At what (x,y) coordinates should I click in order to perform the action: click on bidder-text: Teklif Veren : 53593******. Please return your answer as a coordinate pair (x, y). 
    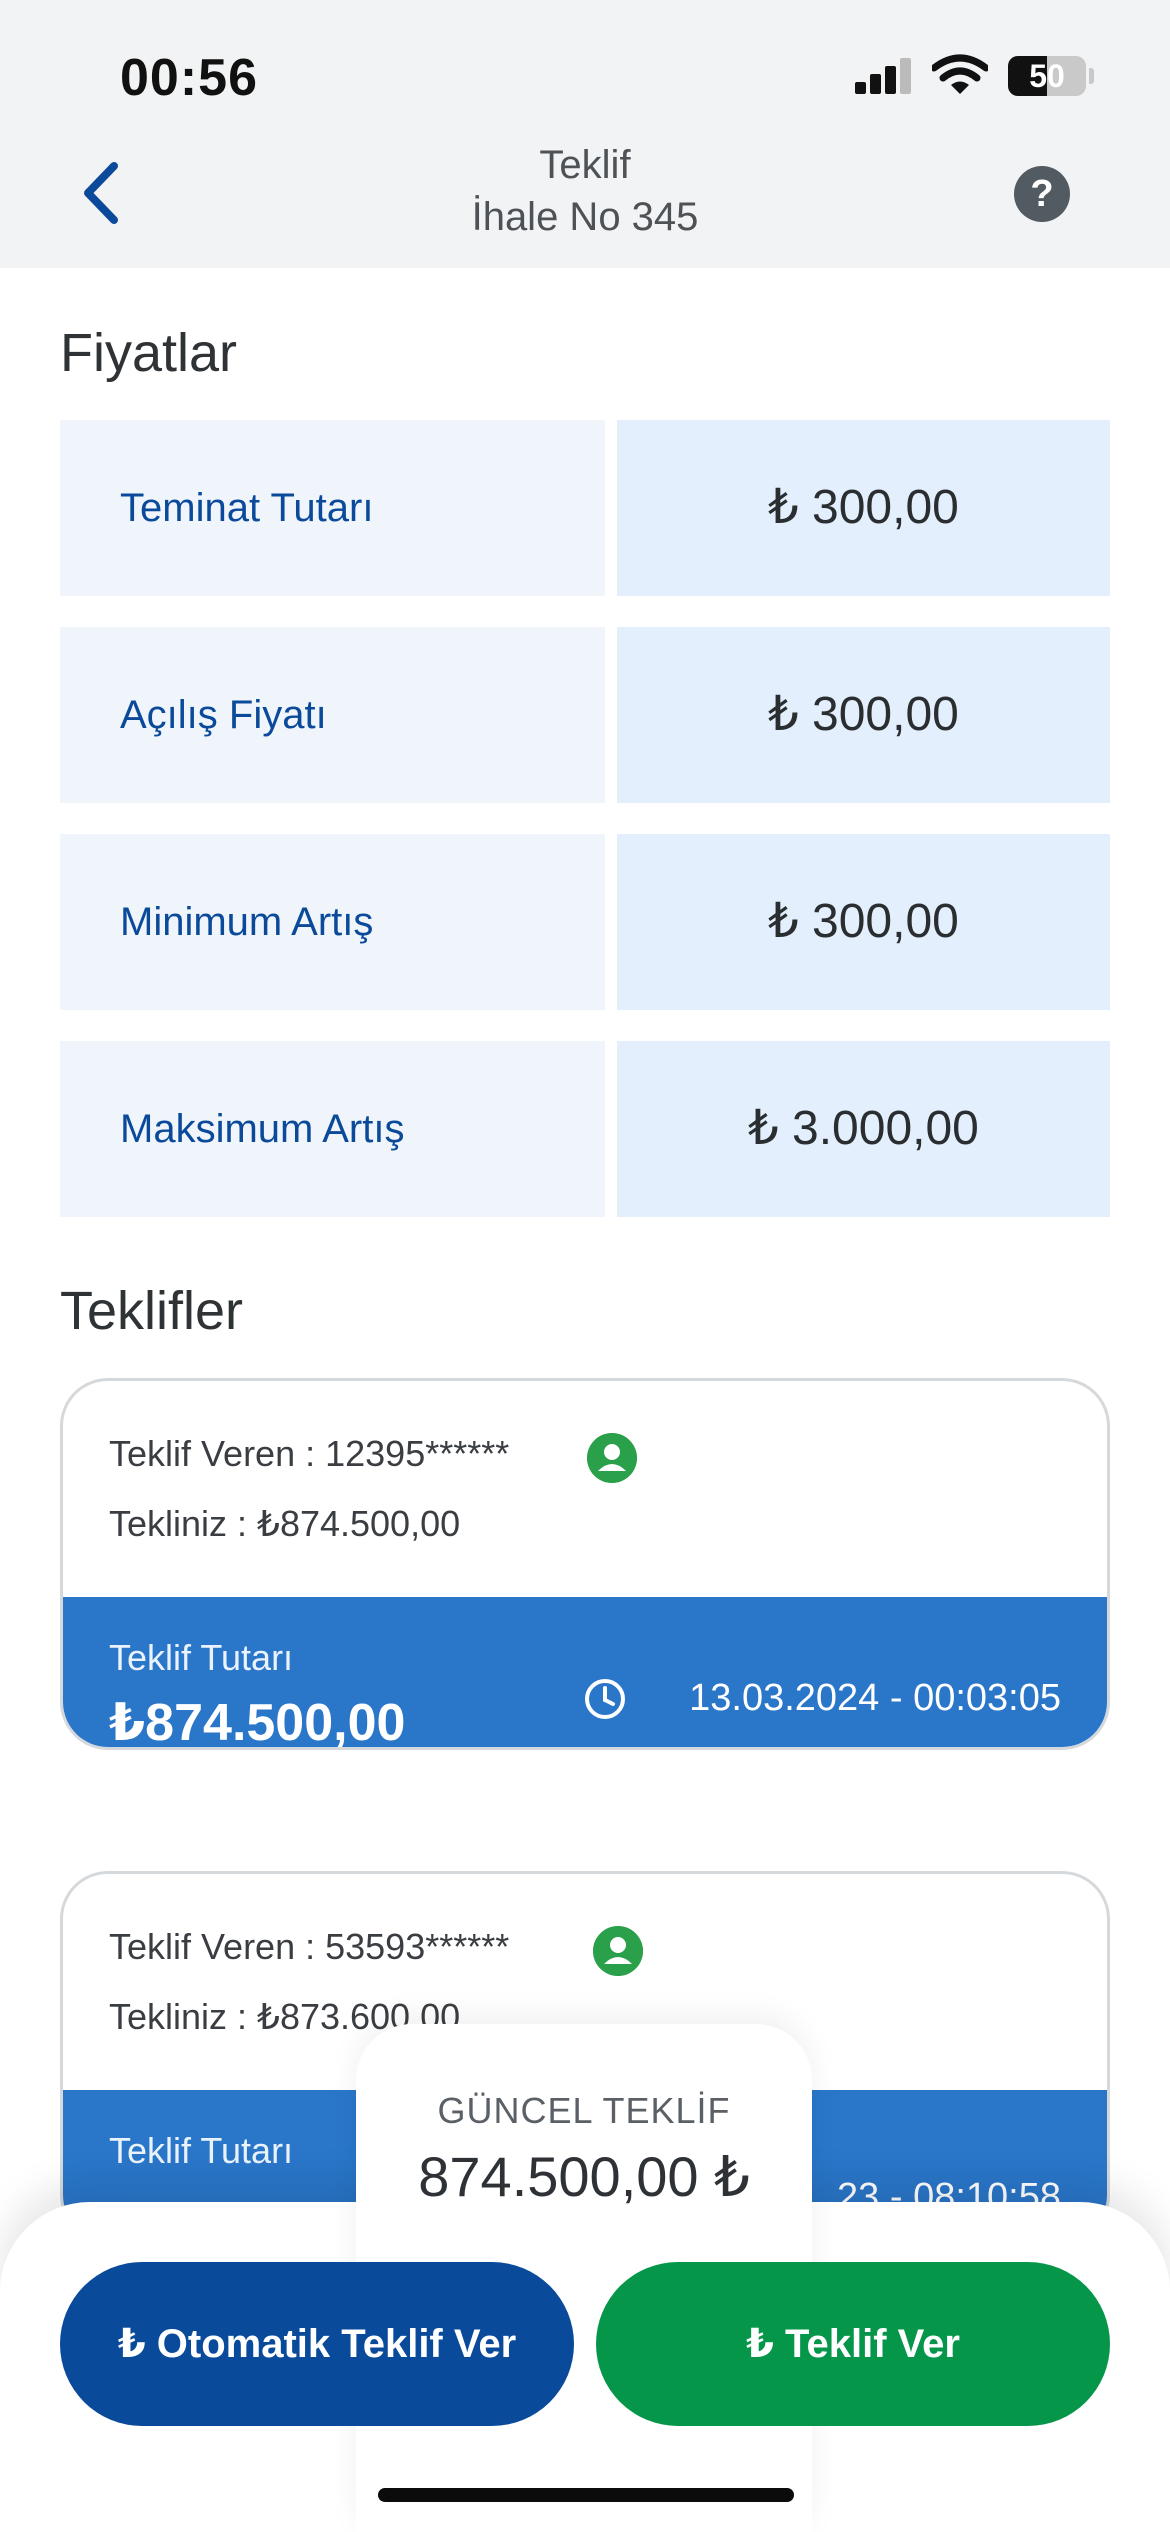
    Looking at the image, I should click on (309, 1946).